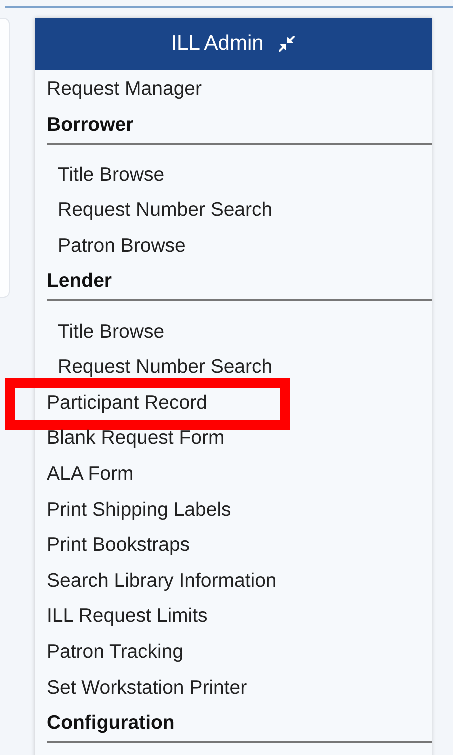 The height and width of the screenshot is (755, 453). What do you see at coordinates (136, 438) in the screenshot?
I see `menu-link: Blank Request Form` at bounding box center [136, 438].